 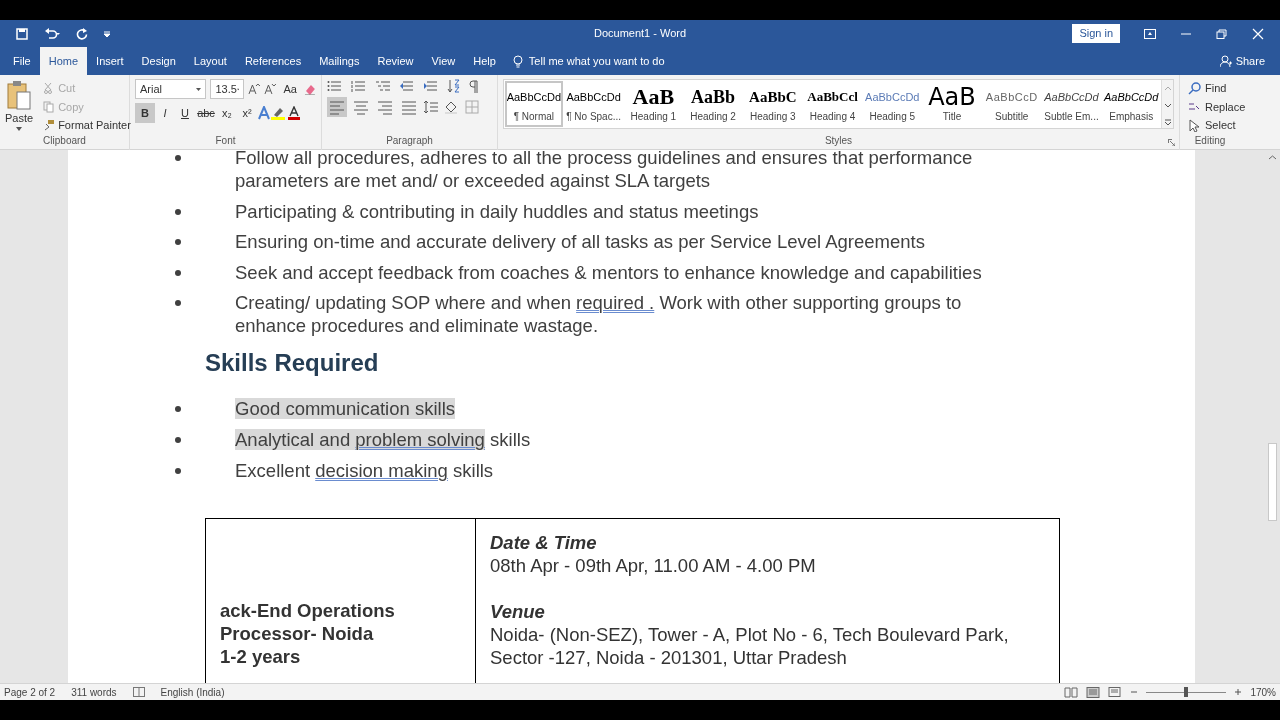 I want to click on group-label: Styles, so click(x=838, y=141).